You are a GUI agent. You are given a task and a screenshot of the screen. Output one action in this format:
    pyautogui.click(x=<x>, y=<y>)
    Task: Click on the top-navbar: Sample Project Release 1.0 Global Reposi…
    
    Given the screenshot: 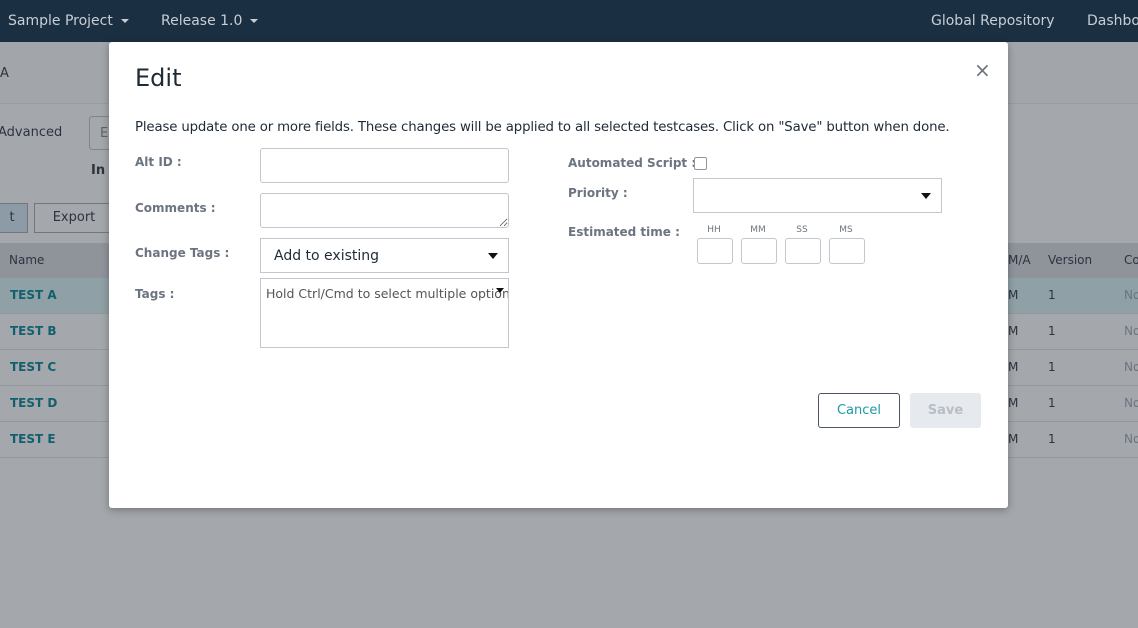 What is the action you would take?
    pyautogui.click(x=569, y=21)
    